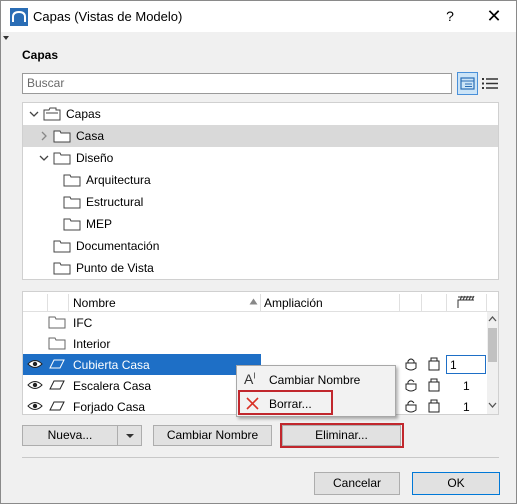 The width and height of the screenshot is (517, 504). Describe the element at coordinates (494, 16) in the screenshot. I see `close-button: ✕` at that location.